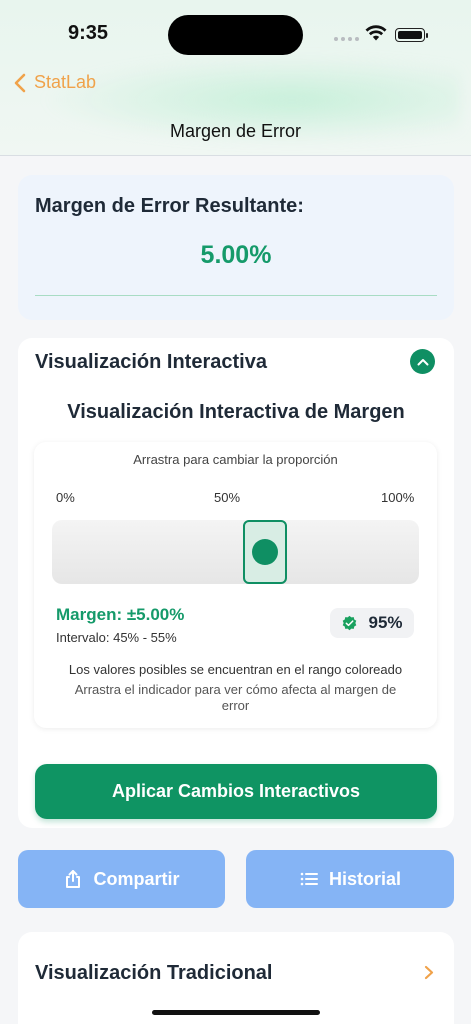  I want to click on collapse-button, so click(422, 361).